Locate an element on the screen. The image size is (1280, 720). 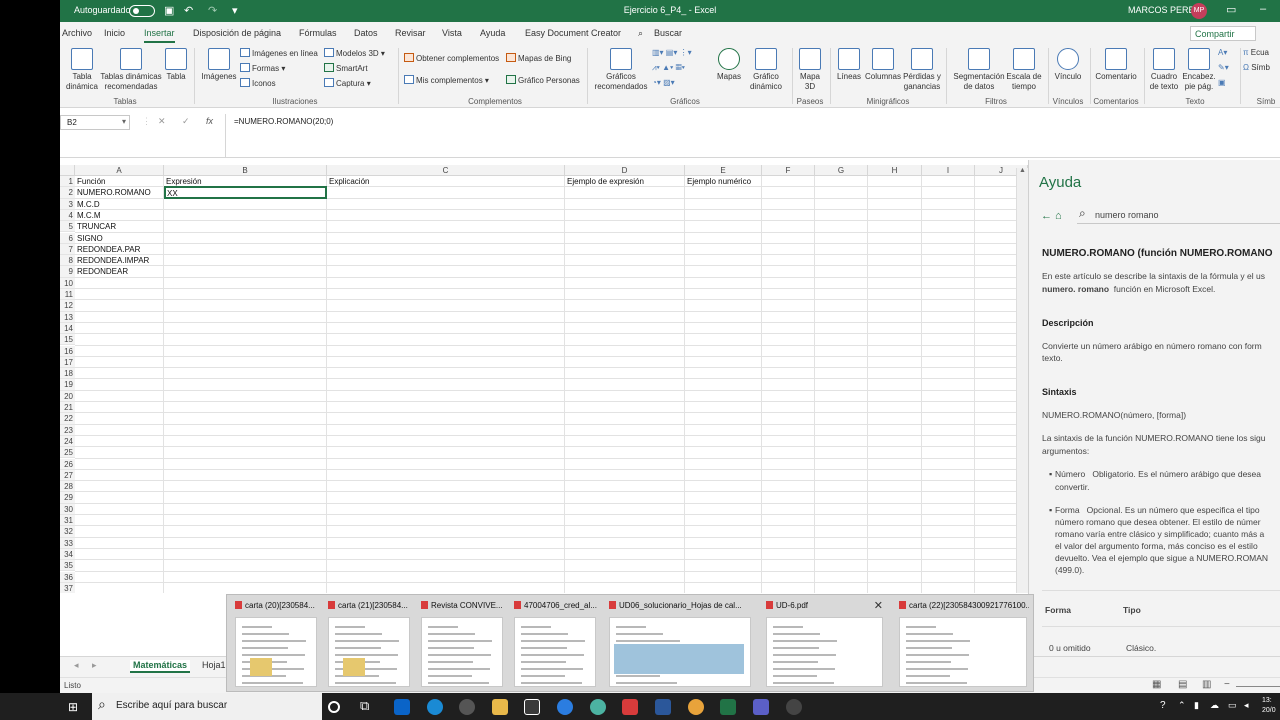
chart-type-buttons-3: ◔▾ ▨▾ is located at coordinates (663, 82).